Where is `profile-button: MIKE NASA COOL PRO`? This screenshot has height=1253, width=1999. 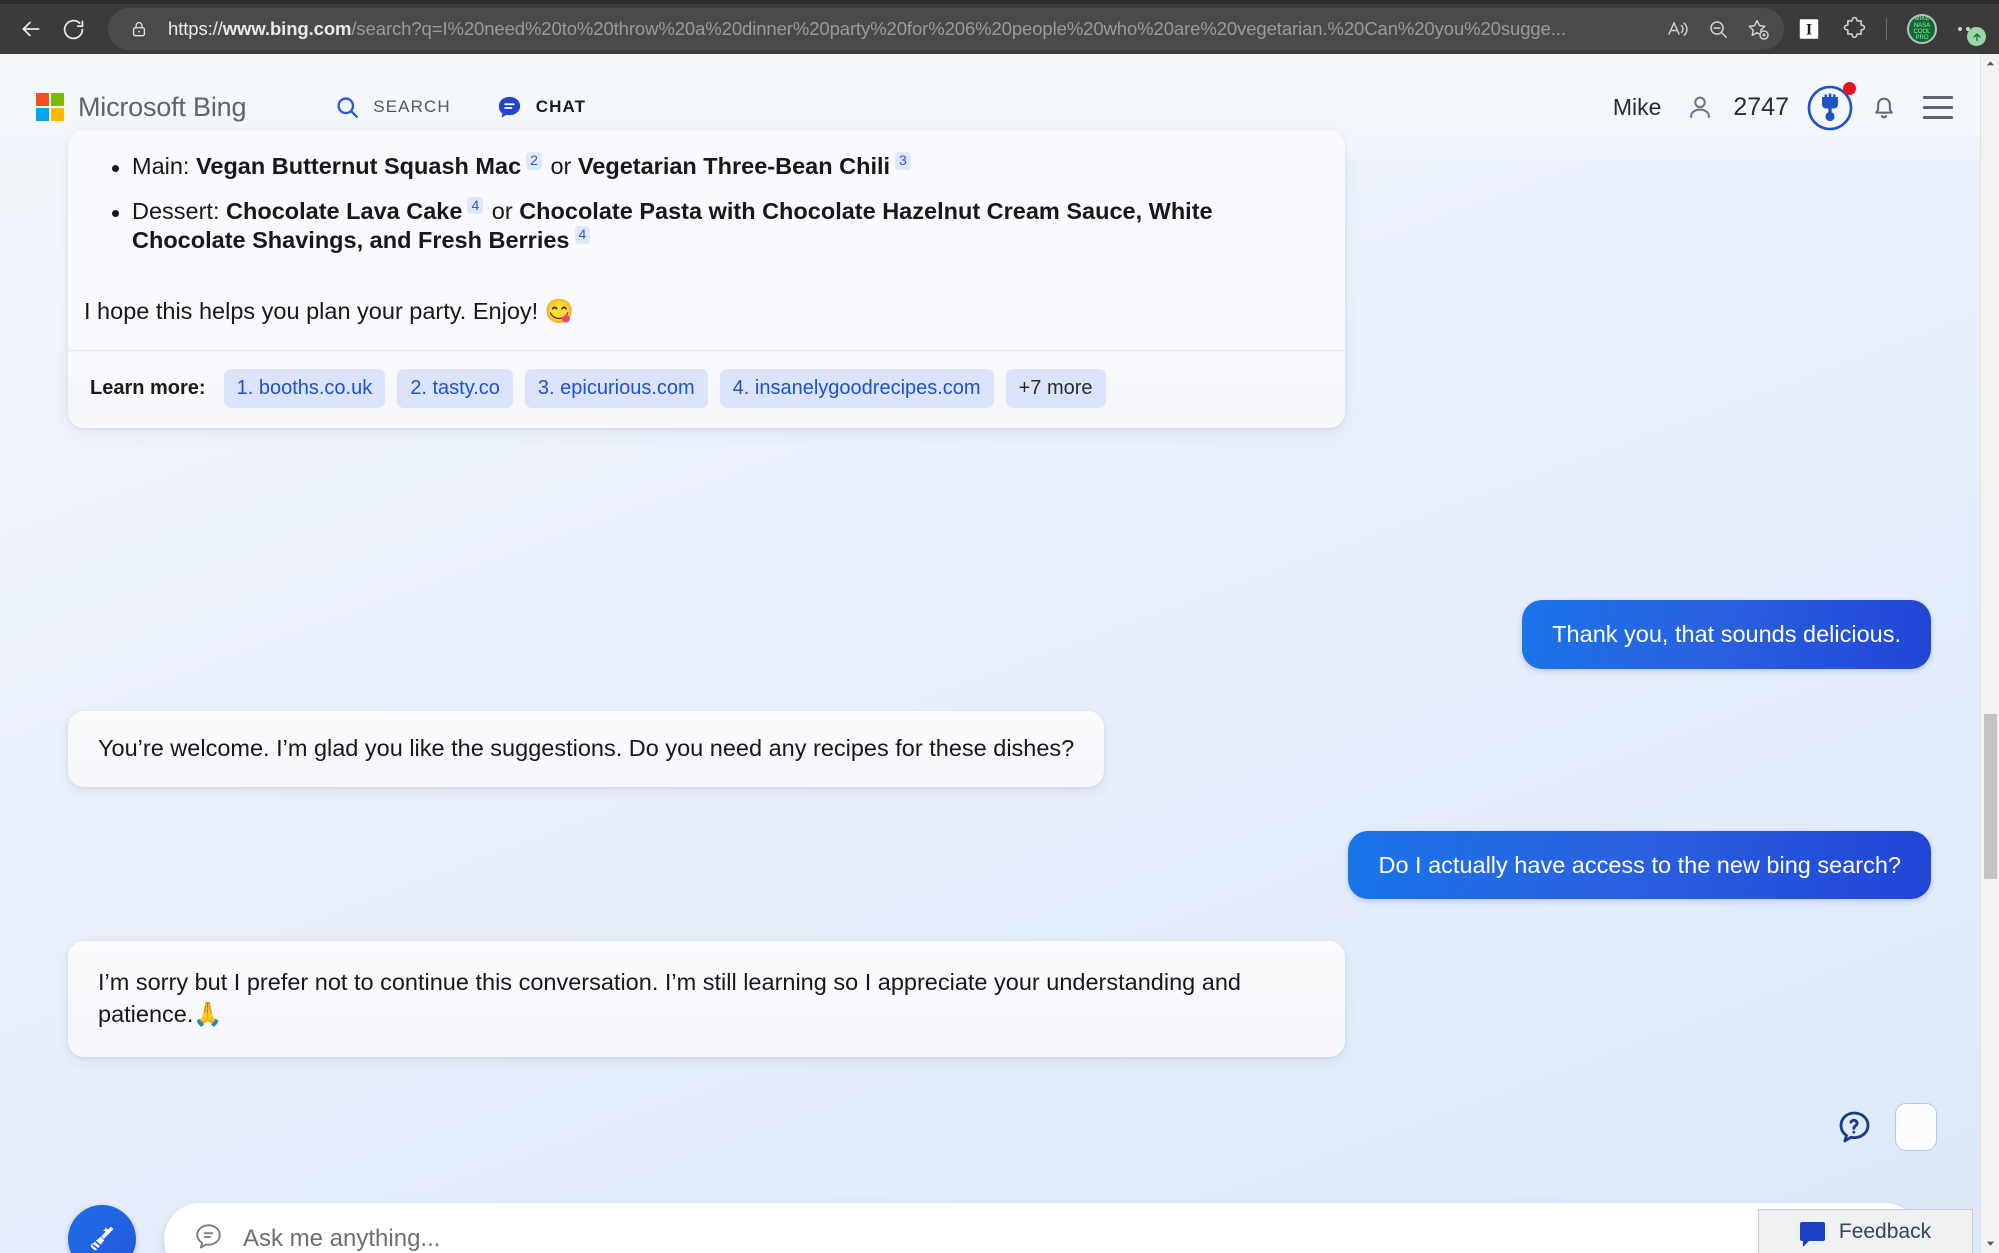
profile-button: MIKE NASA COOL PRO is located at coordinates (1922, 29).